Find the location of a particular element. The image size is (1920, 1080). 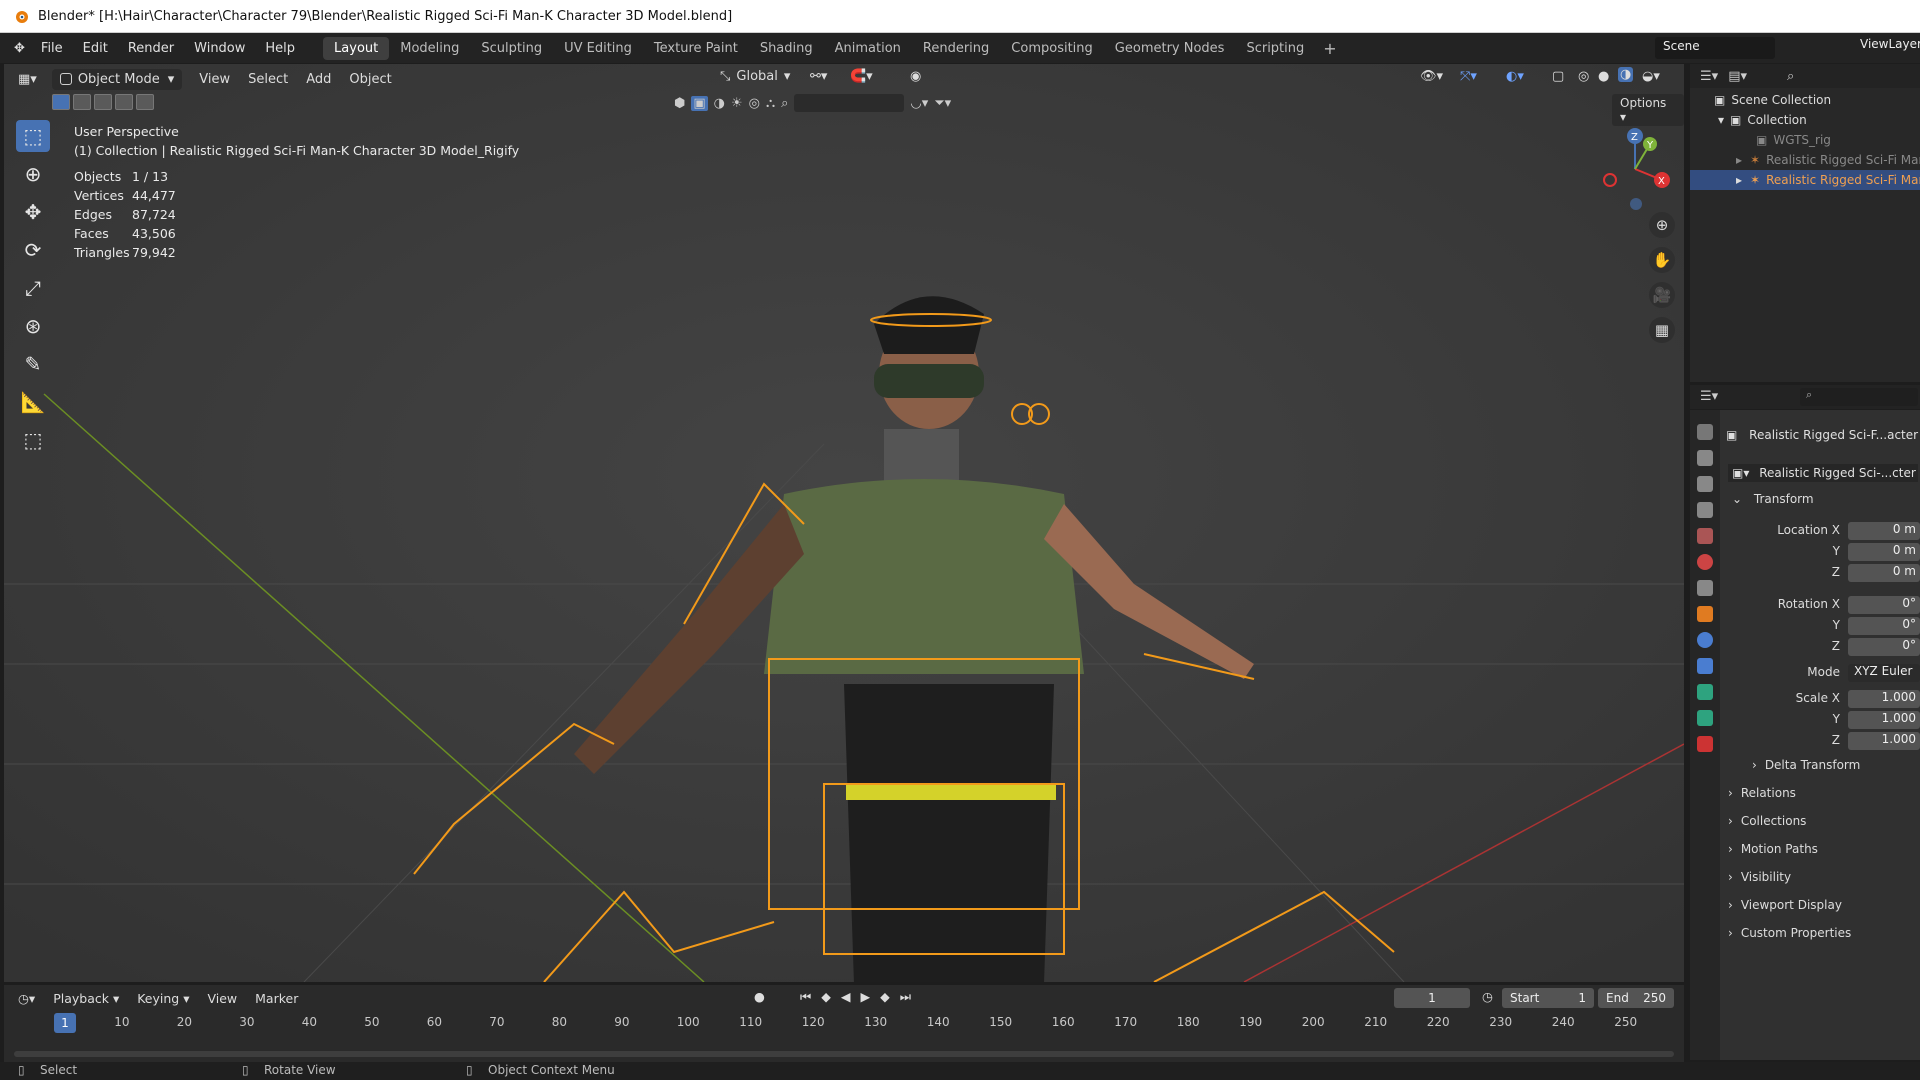

rotation-z-field: 0° is located at coordinates (1884, 647).